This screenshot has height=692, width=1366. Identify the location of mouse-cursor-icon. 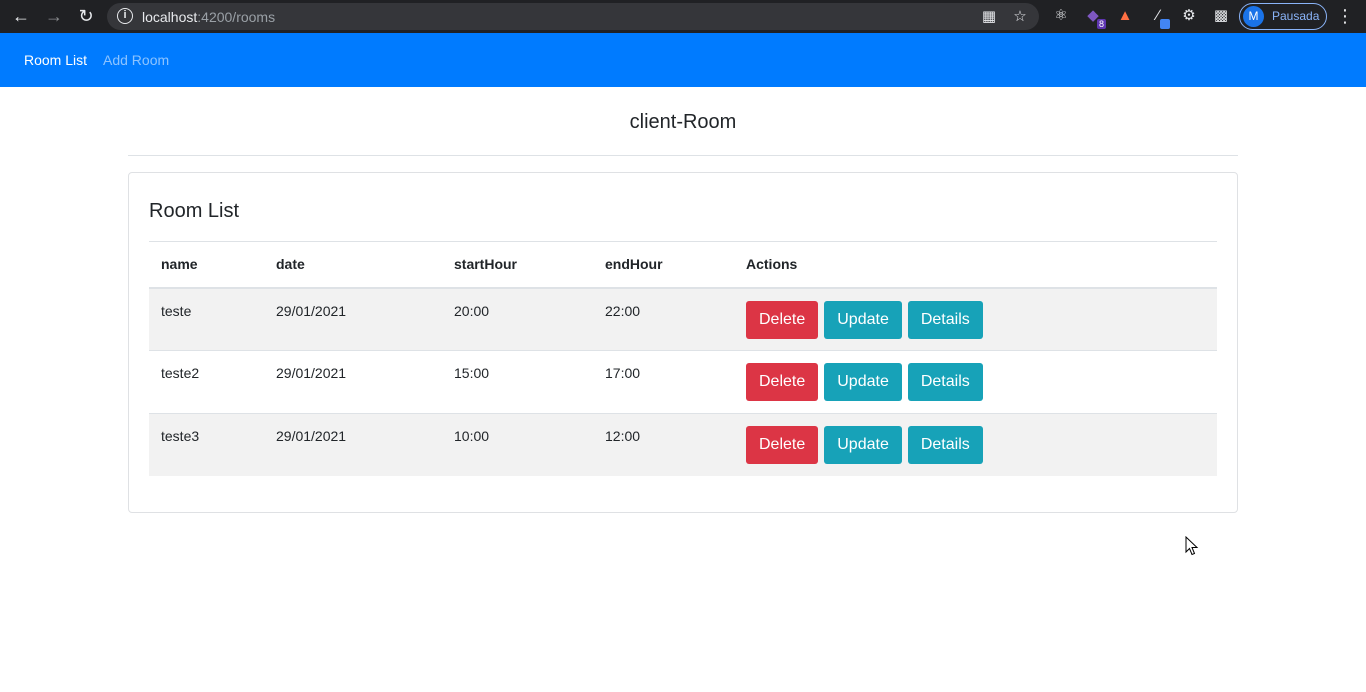
(1192, 546).